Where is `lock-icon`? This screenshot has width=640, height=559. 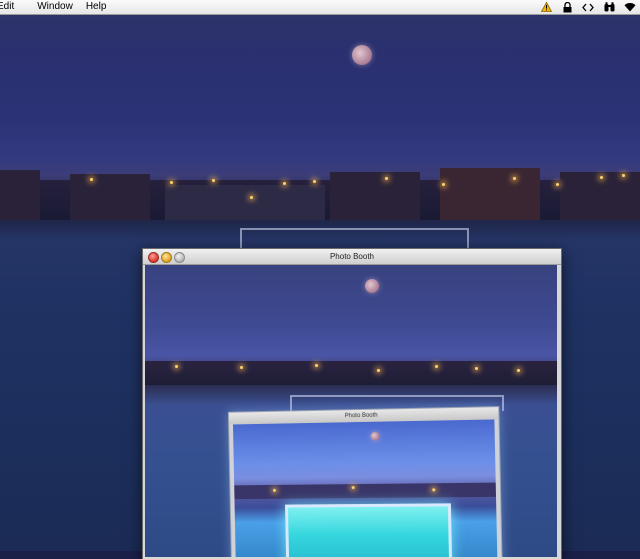 lock-icon is located at coordinates (567, 7).